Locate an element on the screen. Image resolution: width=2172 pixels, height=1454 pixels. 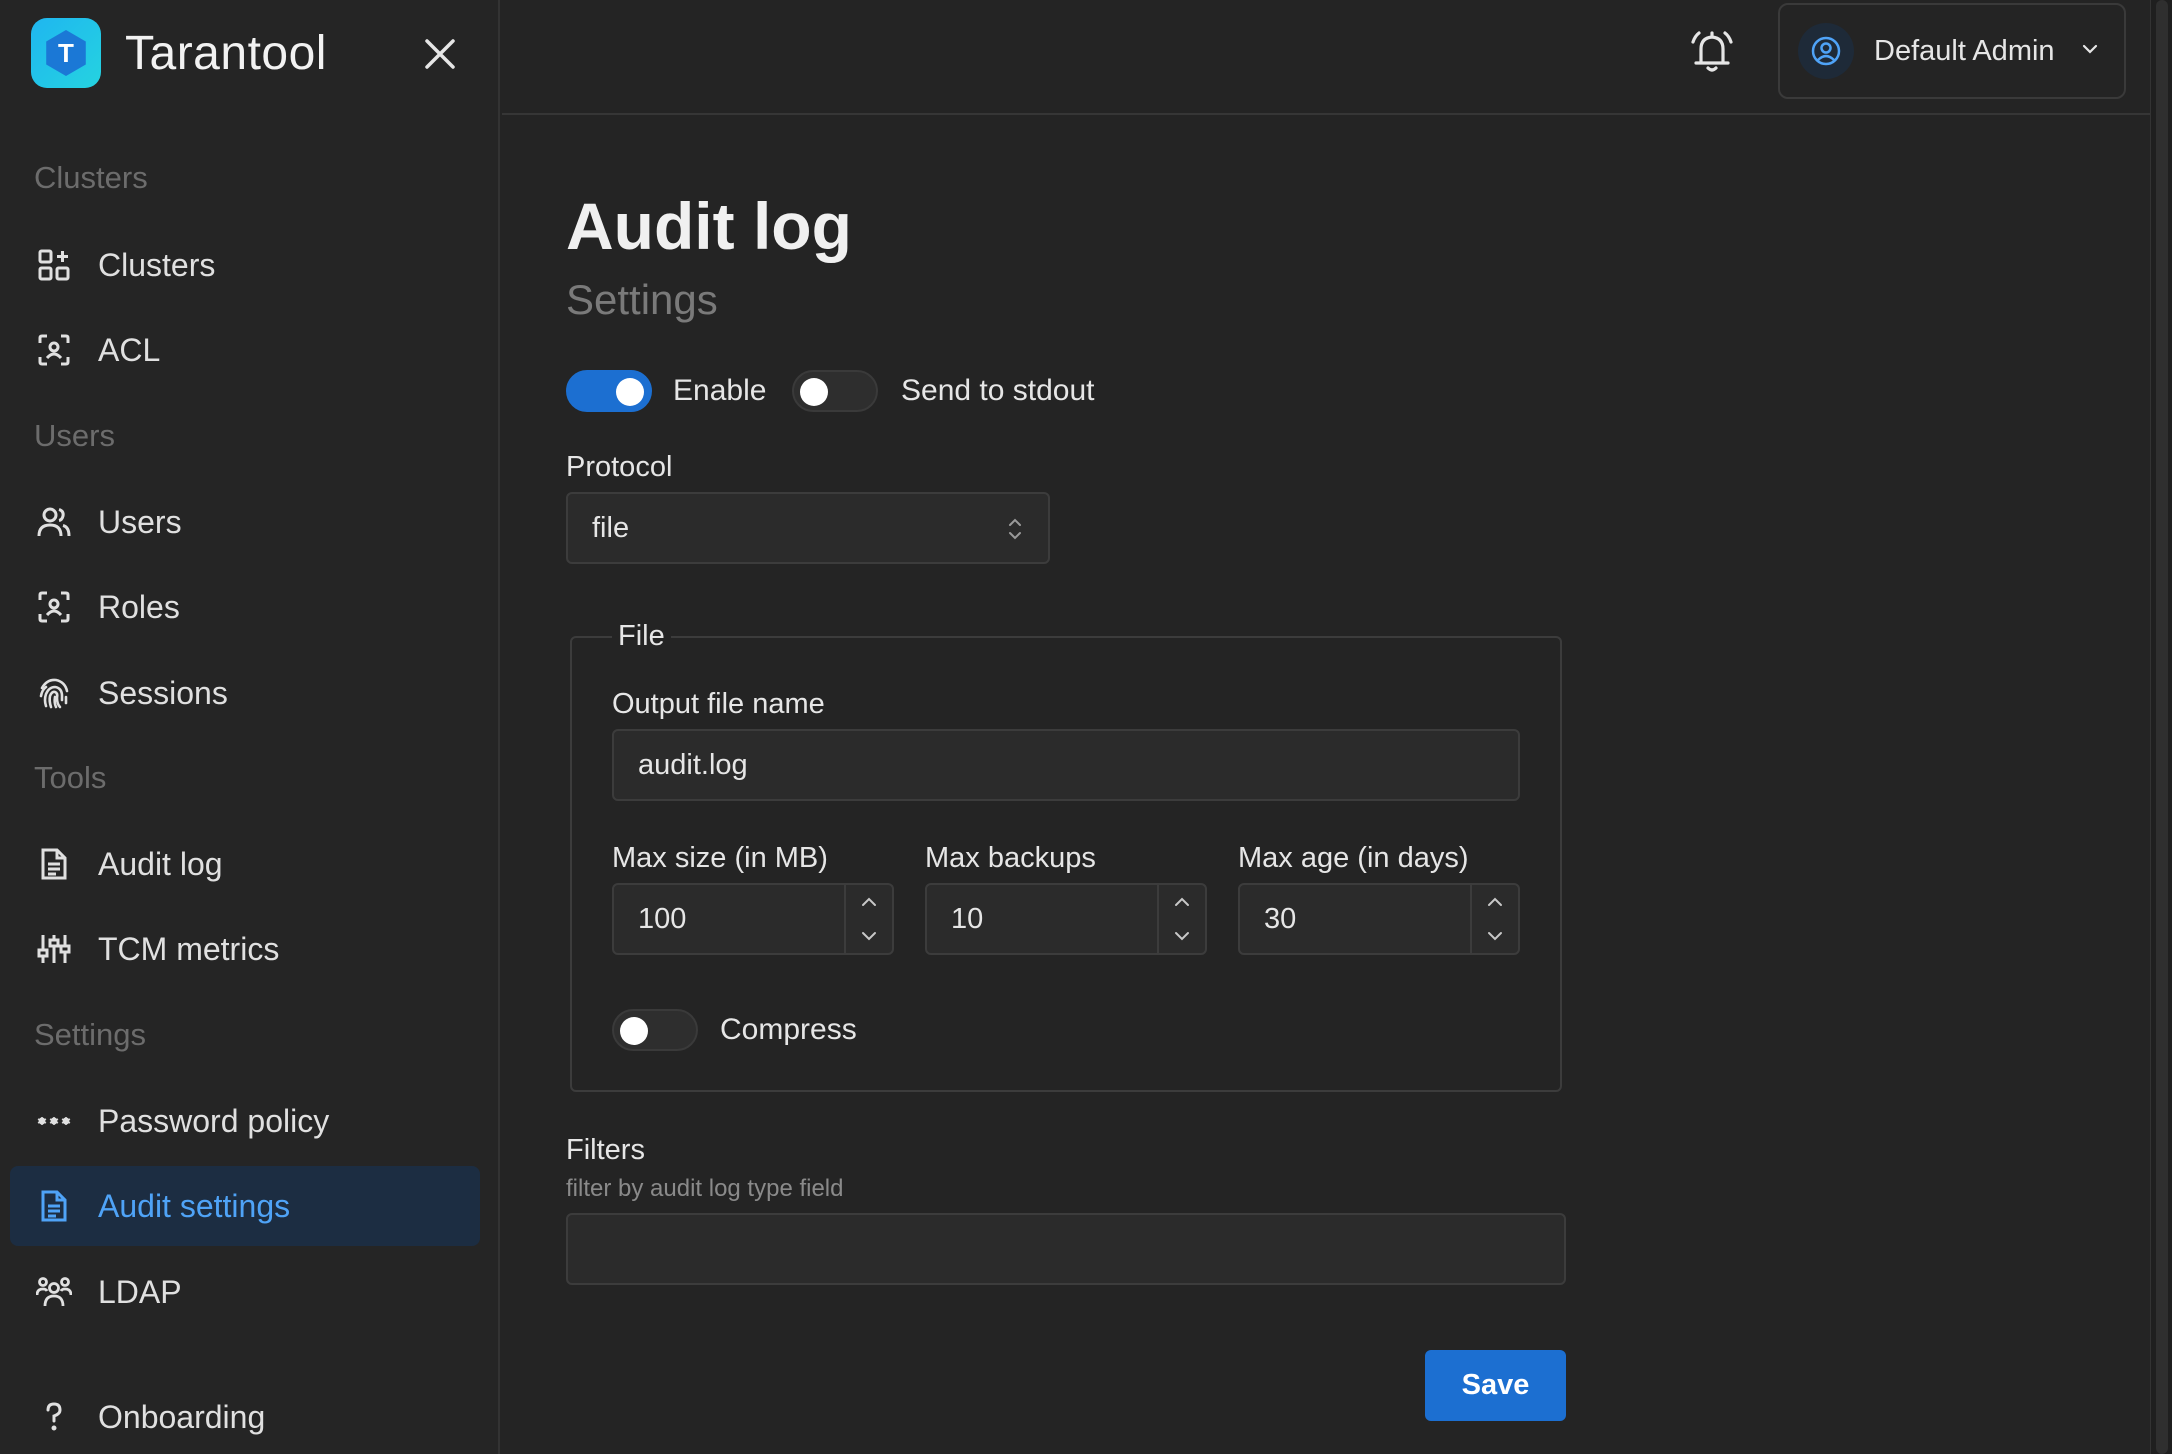
sidebar-item-users: Users is located at coordinates (245, 522).